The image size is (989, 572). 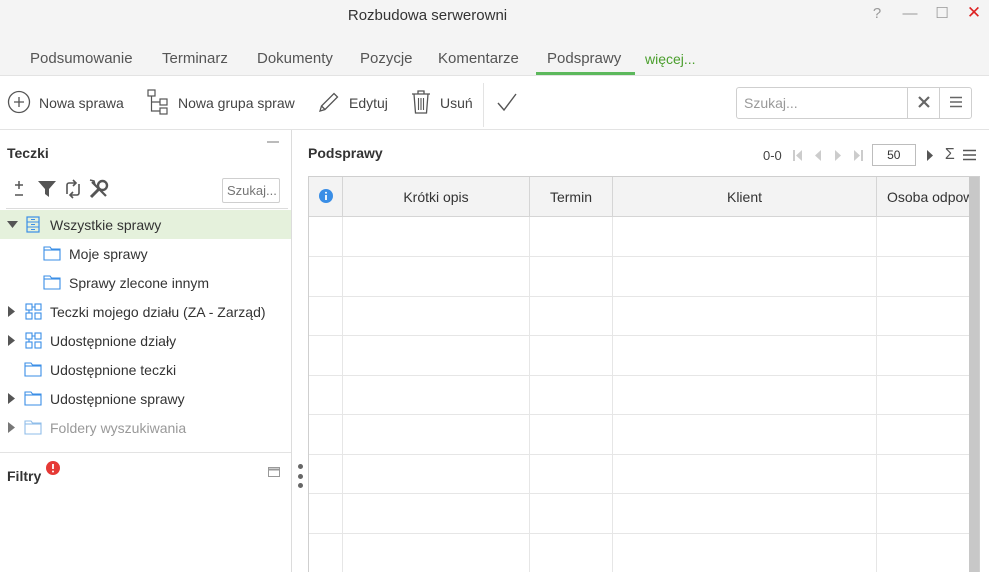 I want to click on tree-node-label: Udostępnione działy, so click(x=113, y=340).